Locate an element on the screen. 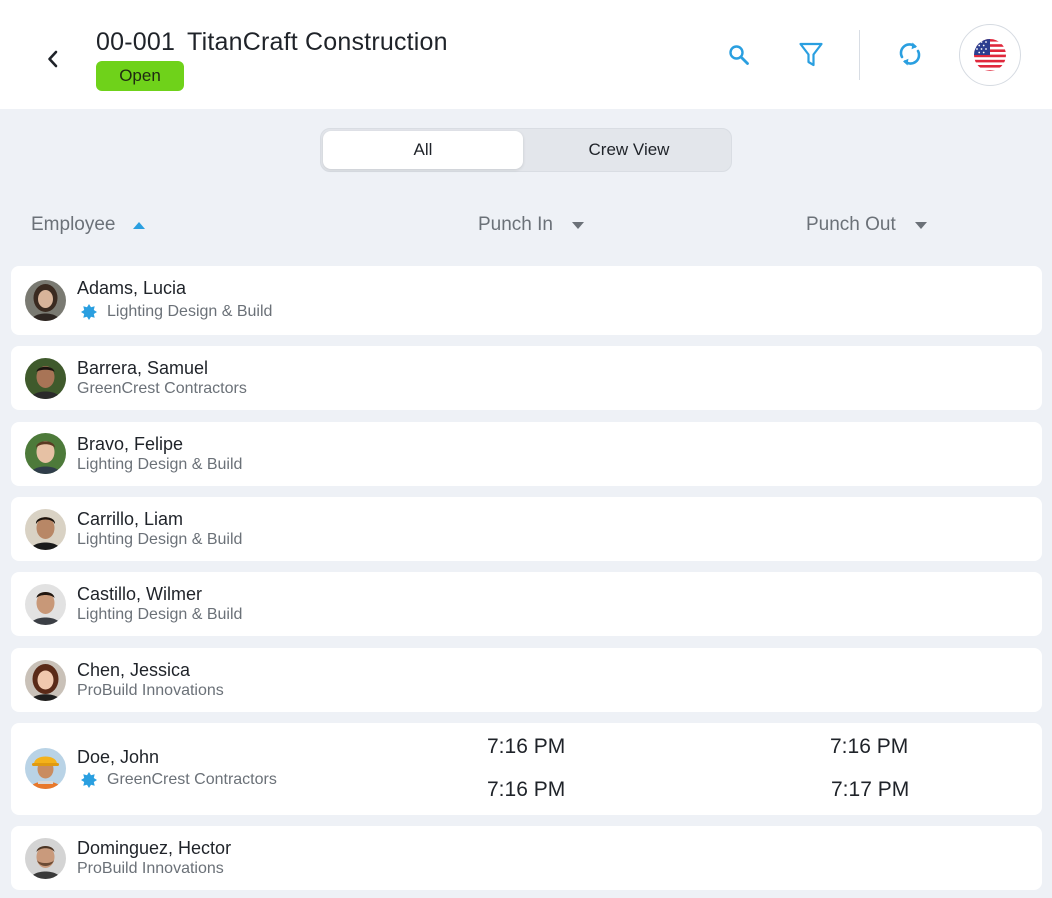 The image size is (1052, 898). employee-row: Barrera, Samuel GreenCrest Contractors is located at coordinates (526, 378).